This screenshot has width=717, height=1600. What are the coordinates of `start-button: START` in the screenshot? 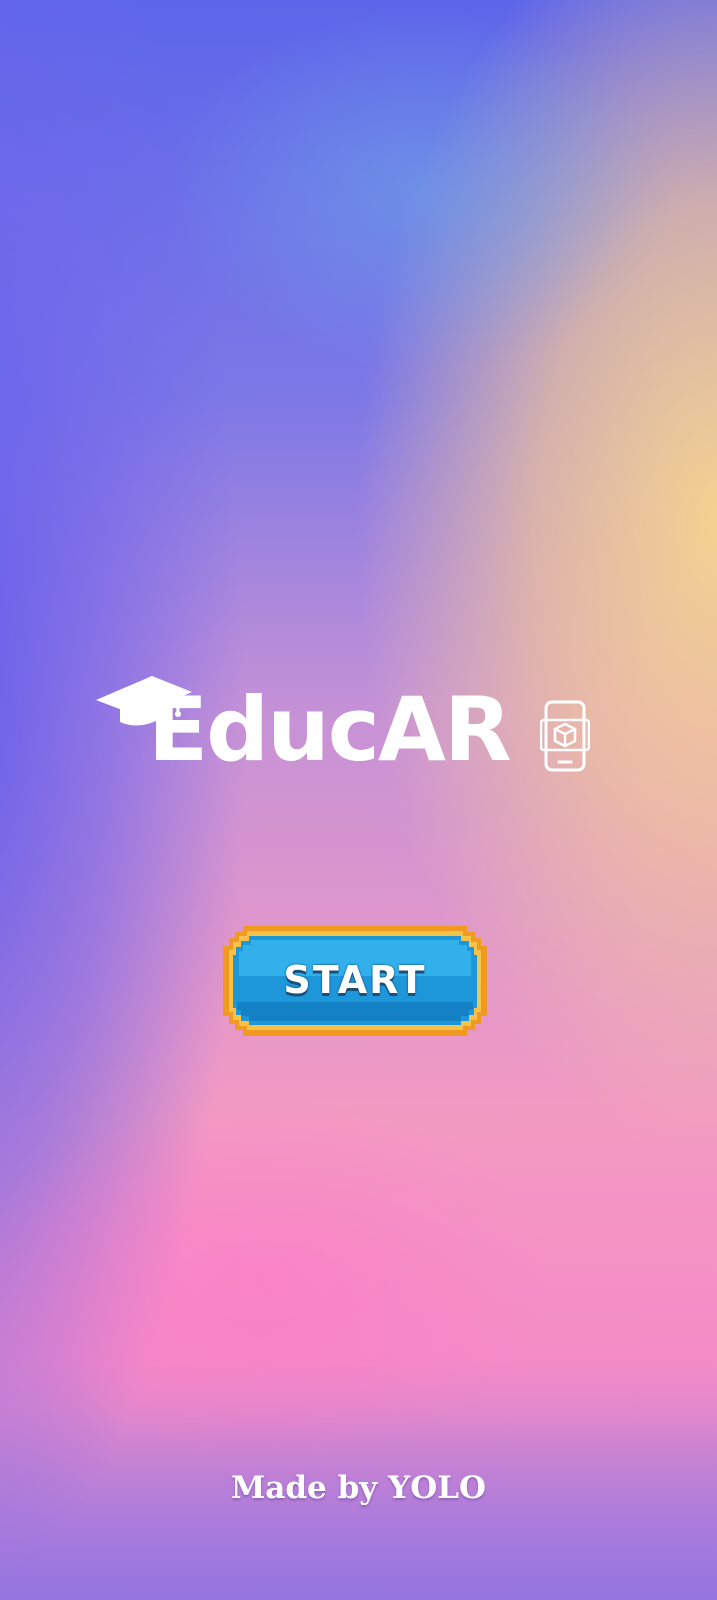 It's located at (355, 982).